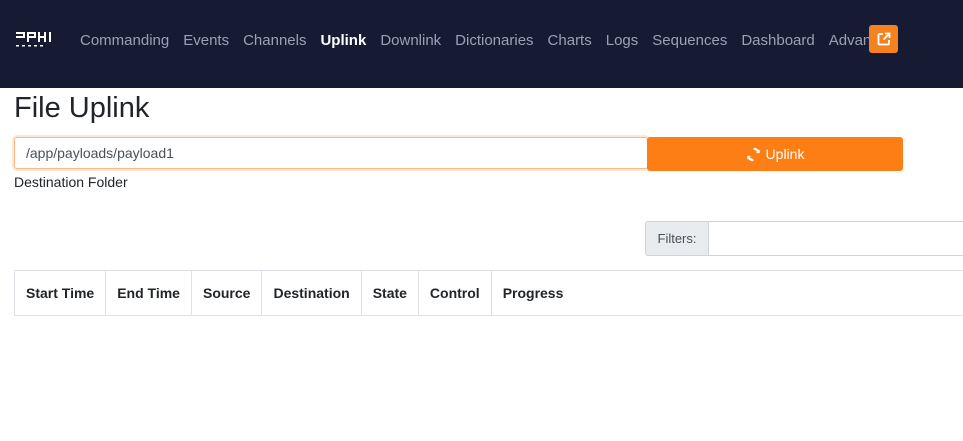  I want to click on column-progress: Progress, so click(726, 293).